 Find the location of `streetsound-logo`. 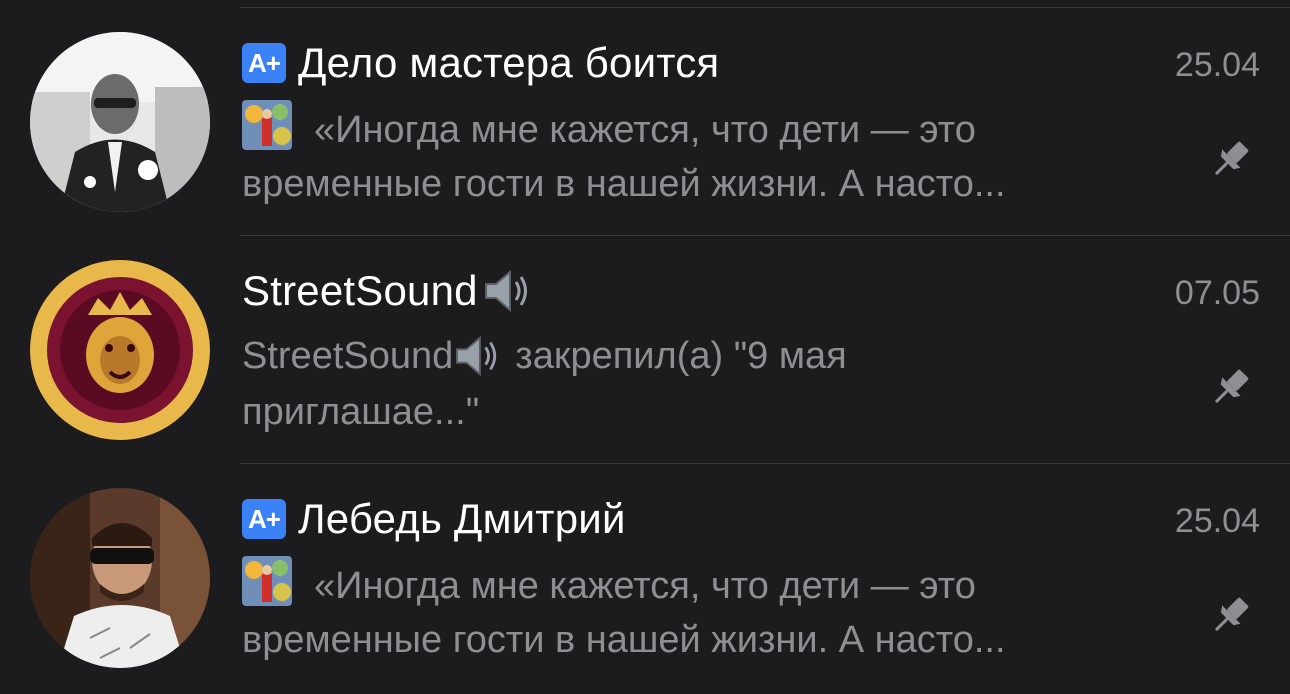

streetsound-logo is located at coordinates (120, 350).